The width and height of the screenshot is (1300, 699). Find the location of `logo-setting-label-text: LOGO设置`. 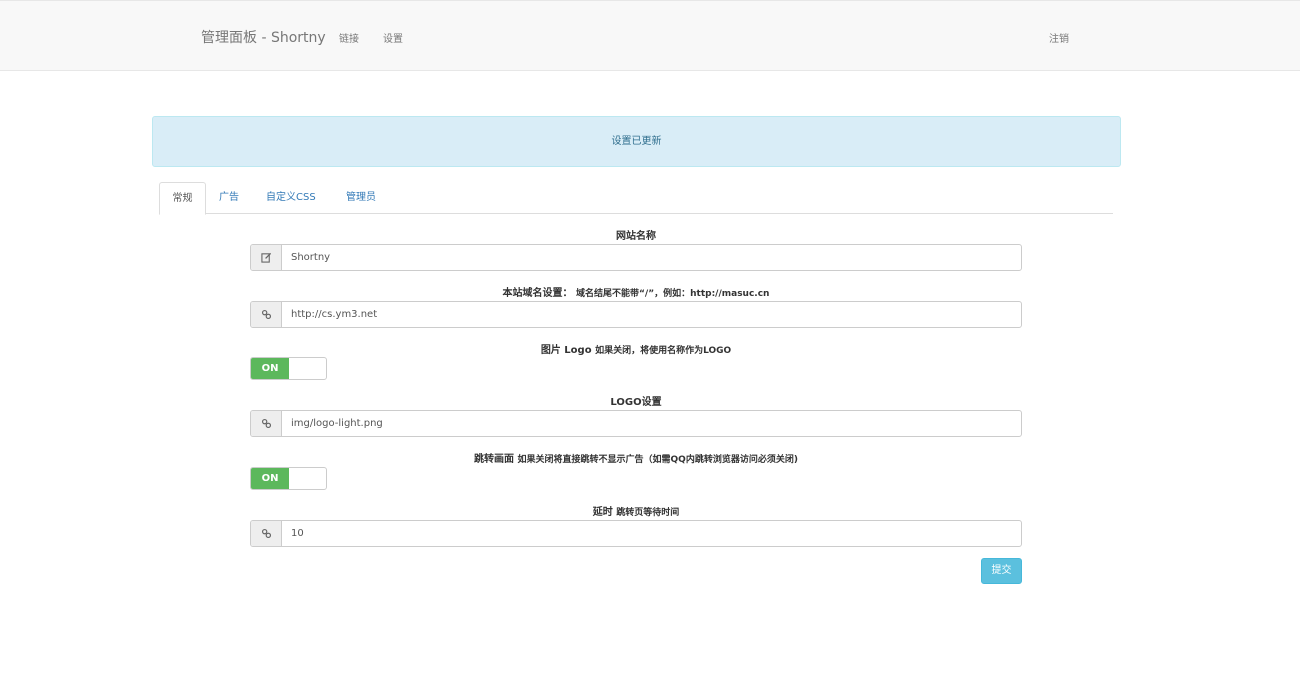

logo-setting-label-text: LOGO设置 is located at coordinates (636, 402).